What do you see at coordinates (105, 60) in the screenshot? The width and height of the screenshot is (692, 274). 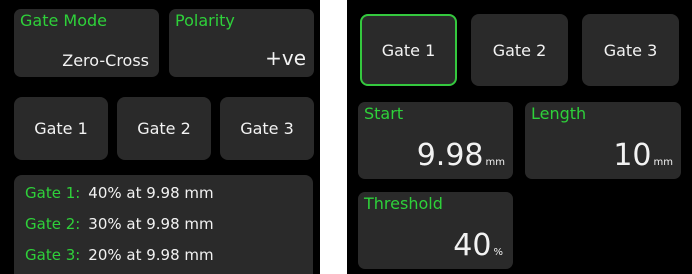 I see `gate-mode-value: Zero-Cross` at bounding box center [105, 60].